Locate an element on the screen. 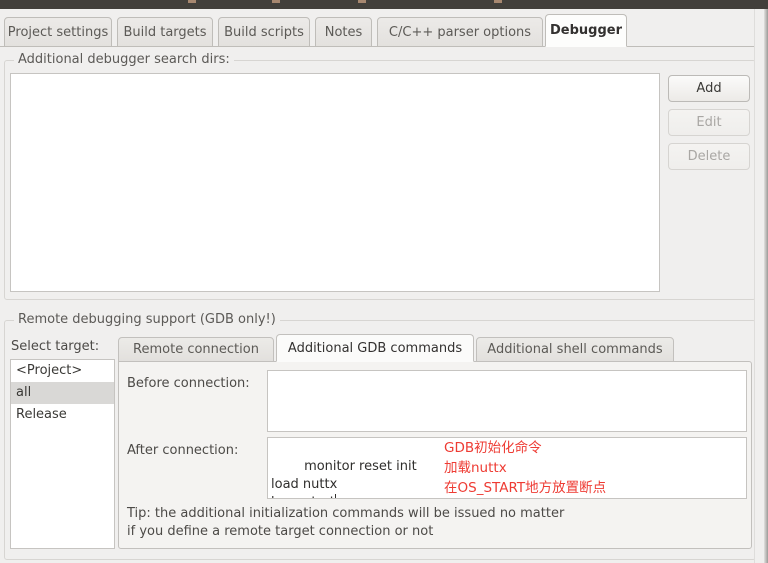 This screenshot has width=768, height=563. inner-tab-label: Additional shell commands is located at coordinates (575, 349).